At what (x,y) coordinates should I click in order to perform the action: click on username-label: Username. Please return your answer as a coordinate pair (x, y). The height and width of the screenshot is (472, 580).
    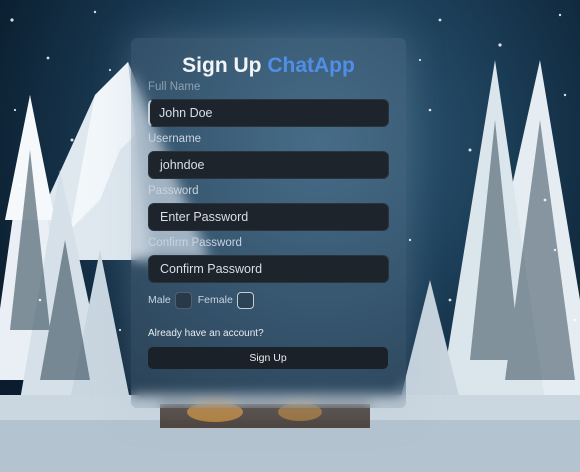
    Looking at the image, I should click on (175, 139).